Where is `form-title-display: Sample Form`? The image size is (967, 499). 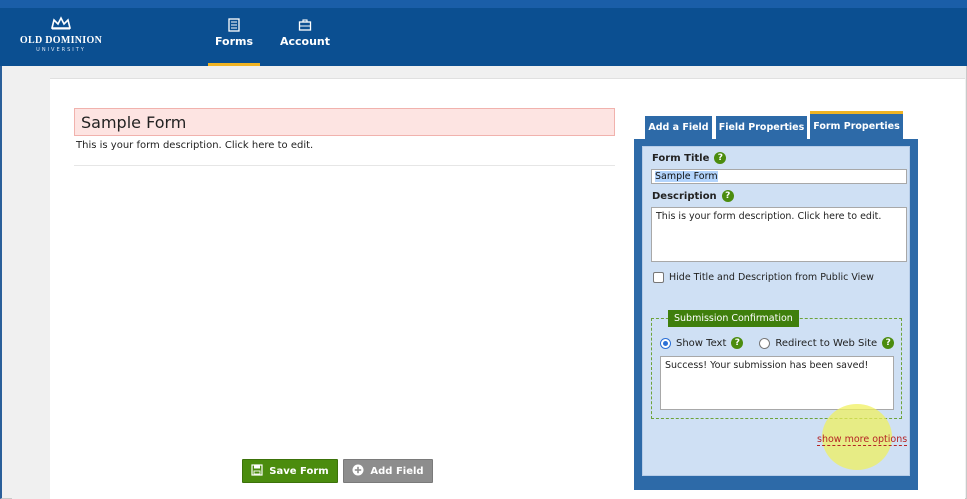
form-title-display: Sample Form is located at coordinates (344, 122).